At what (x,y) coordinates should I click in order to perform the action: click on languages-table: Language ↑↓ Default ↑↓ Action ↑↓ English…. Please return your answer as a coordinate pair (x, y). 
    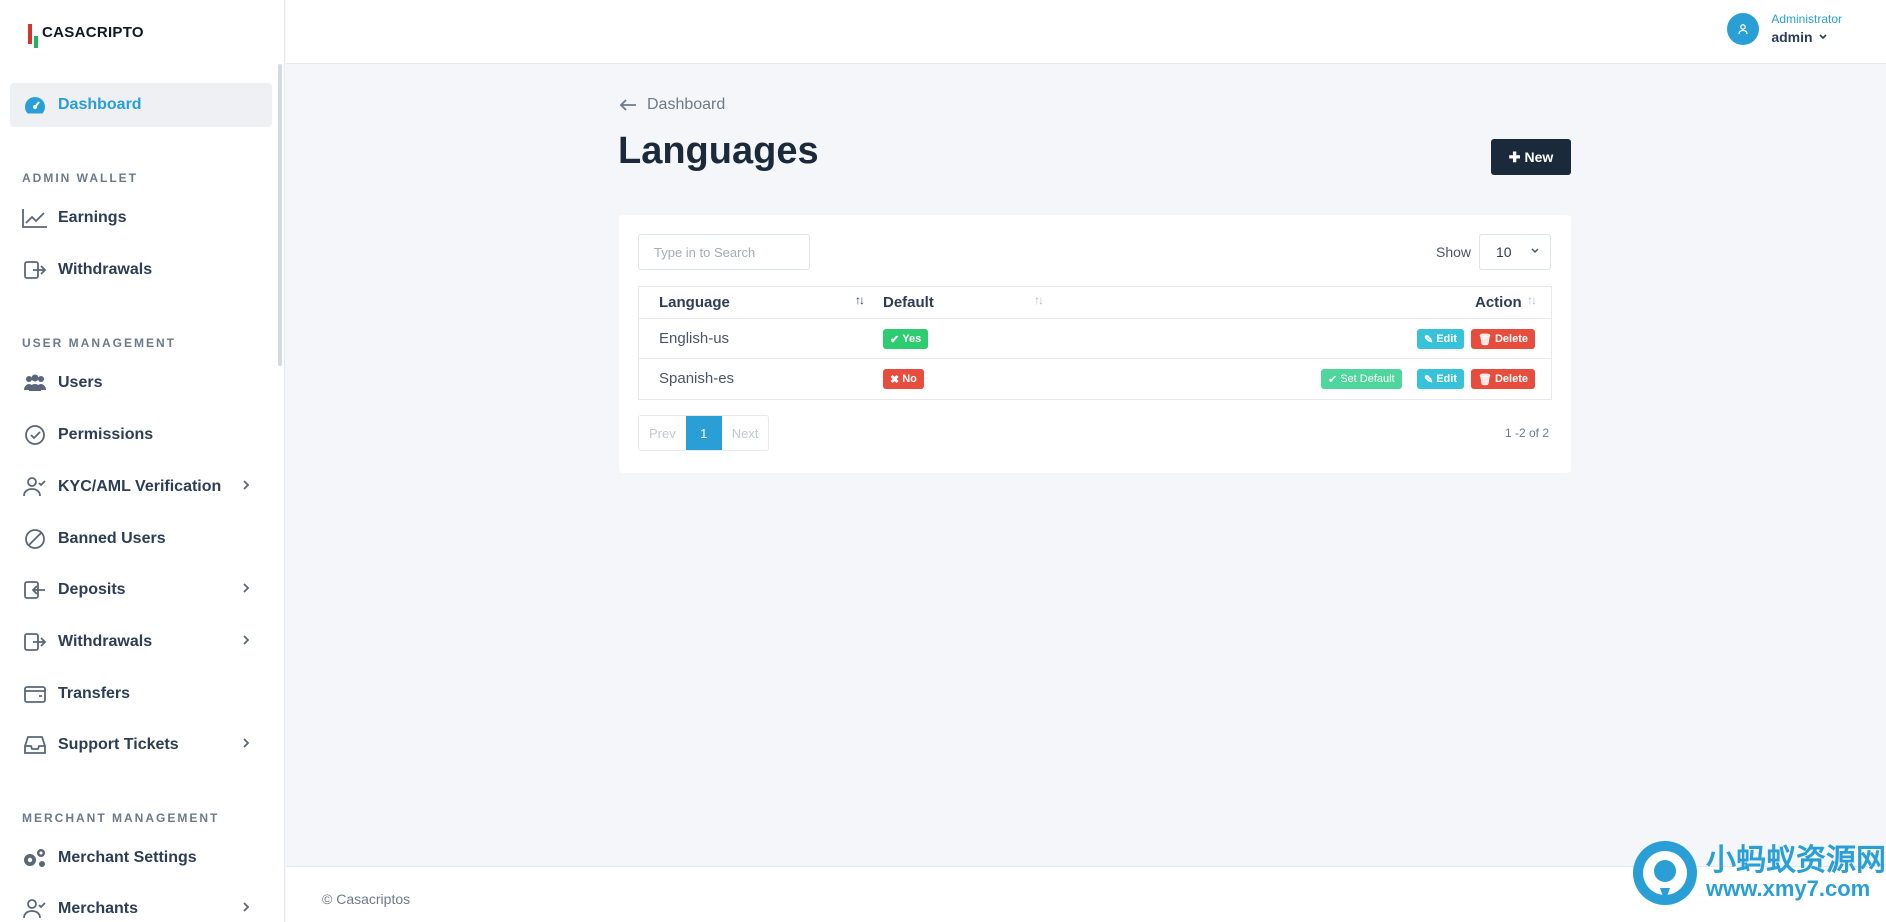
    Looking at the image, I should click on (1095, 343).